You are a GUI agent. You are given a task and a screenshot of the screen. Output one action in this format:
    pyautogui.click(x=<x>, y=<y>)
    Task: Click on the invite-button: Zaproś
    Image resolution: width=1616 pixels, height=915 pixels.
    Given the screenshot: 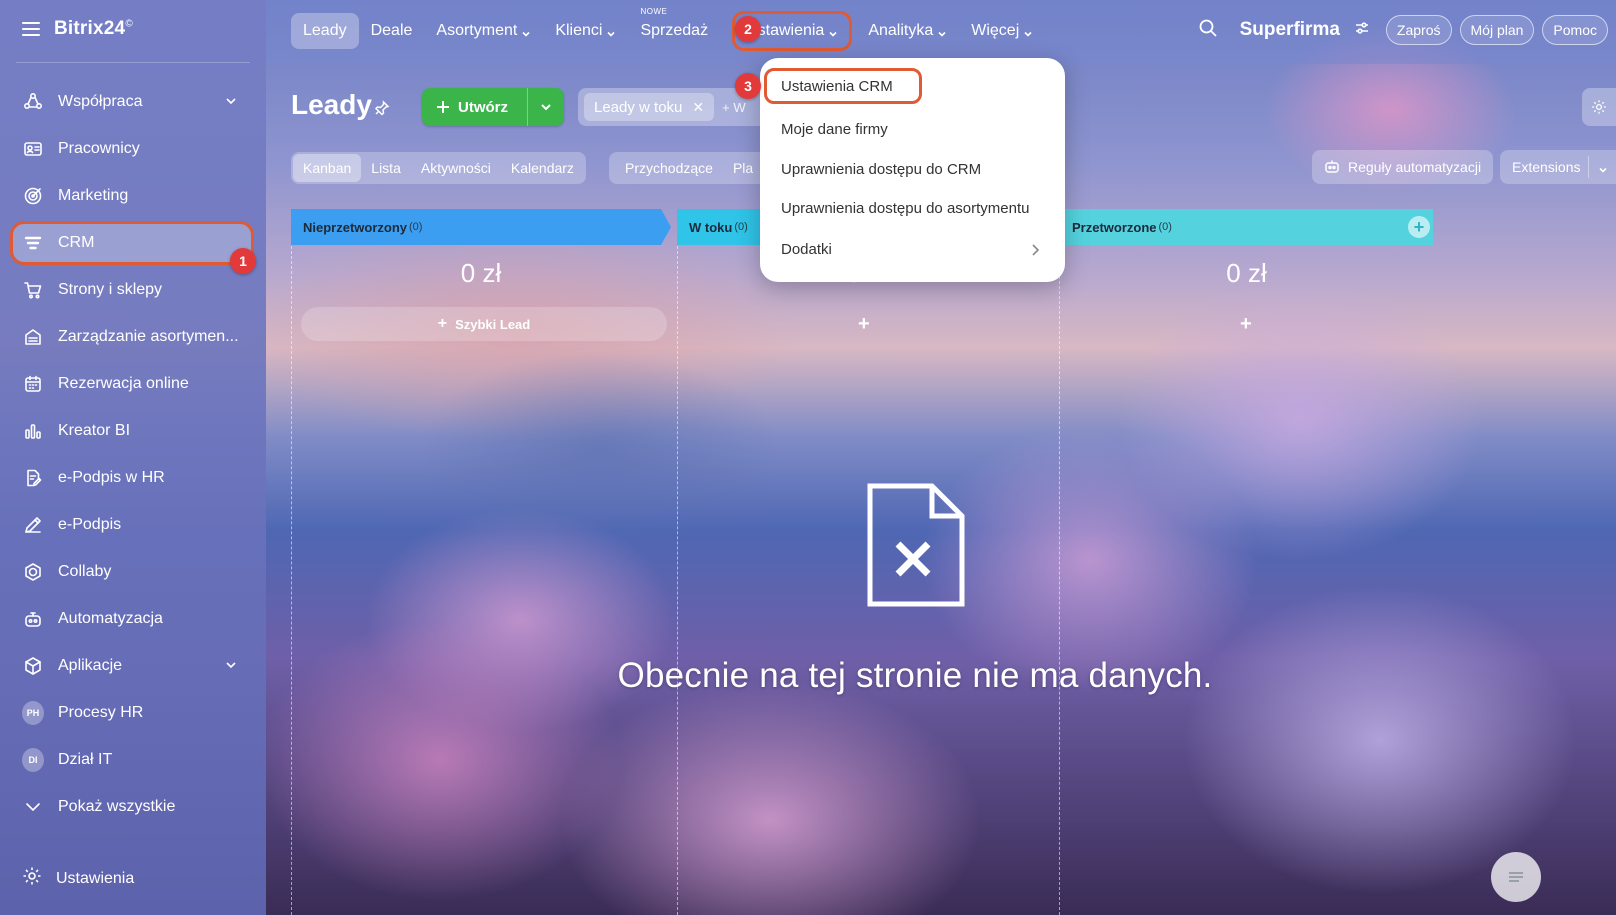 What is the action you would take?
    pyautogui.click(x=1418, y=30)
    